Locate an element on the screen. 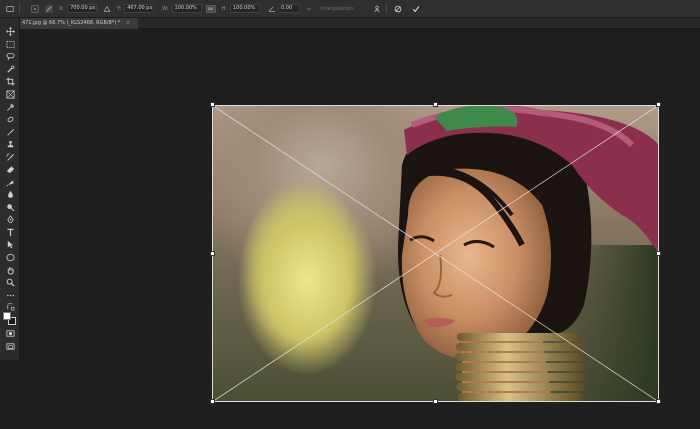  x-position-field: X: 700.00 px is located at coordinates (78, 8).